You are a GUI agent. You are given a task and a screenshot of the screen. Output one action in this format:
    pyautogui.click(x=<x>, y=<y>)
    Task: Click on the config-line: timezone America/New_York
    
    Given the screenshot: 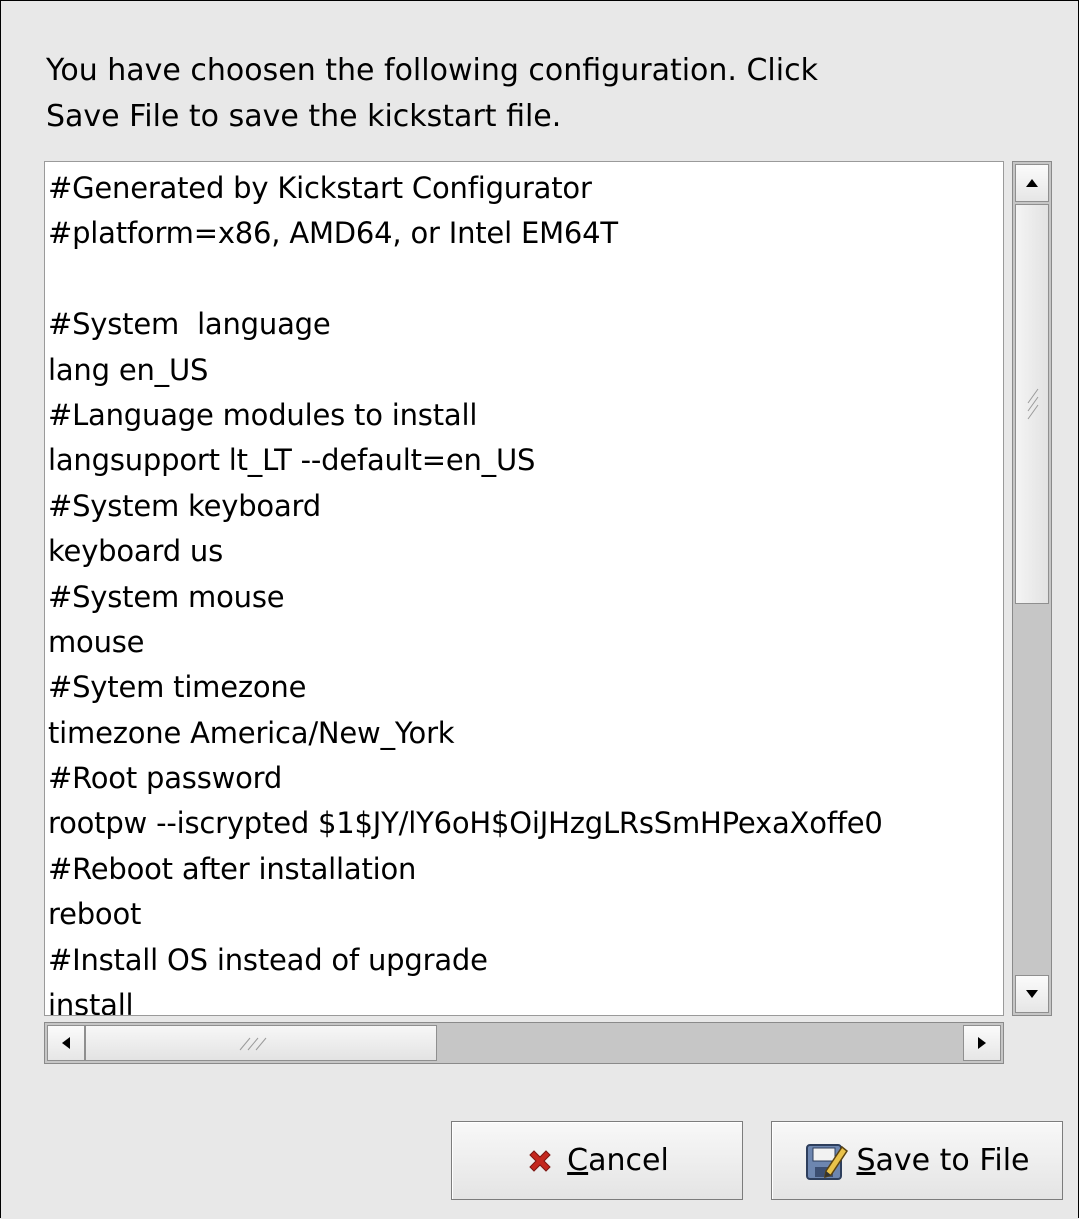 What is the action you would take?
    pyautogui.click(x=251, y=732)
    